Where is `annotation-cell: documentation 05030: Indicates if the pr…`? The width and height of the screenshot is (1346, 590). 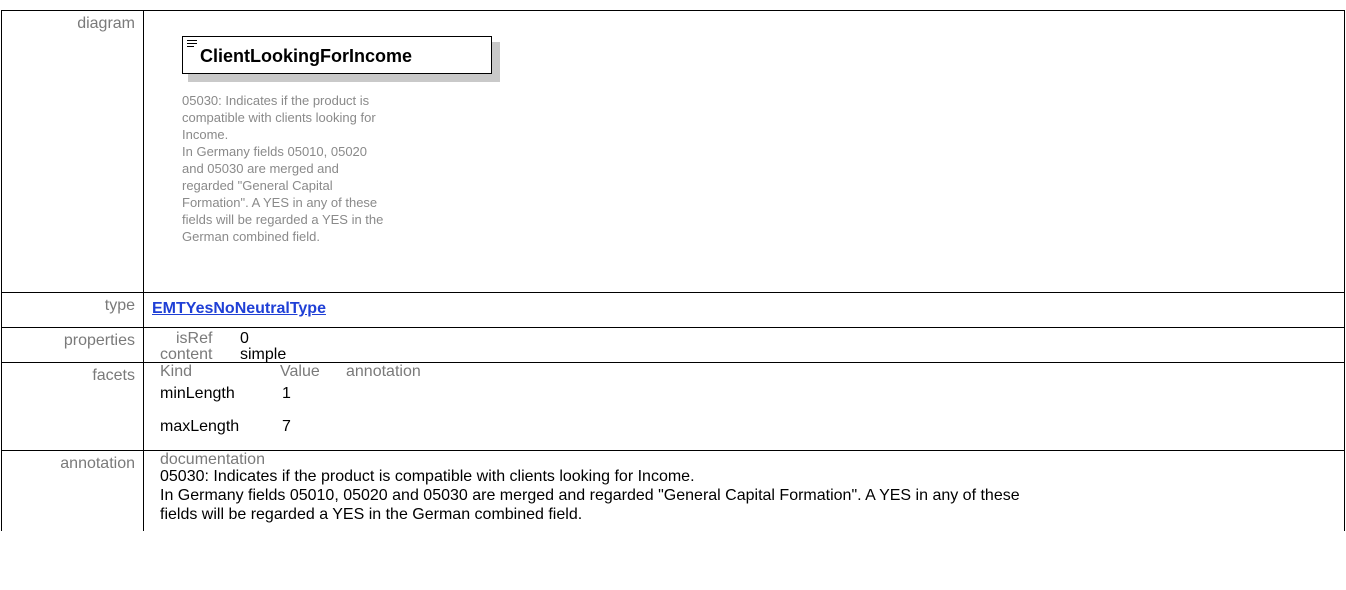
annotation-cell: documentation 05030: Indicates if the pr… is located at coordinates (744, 490).